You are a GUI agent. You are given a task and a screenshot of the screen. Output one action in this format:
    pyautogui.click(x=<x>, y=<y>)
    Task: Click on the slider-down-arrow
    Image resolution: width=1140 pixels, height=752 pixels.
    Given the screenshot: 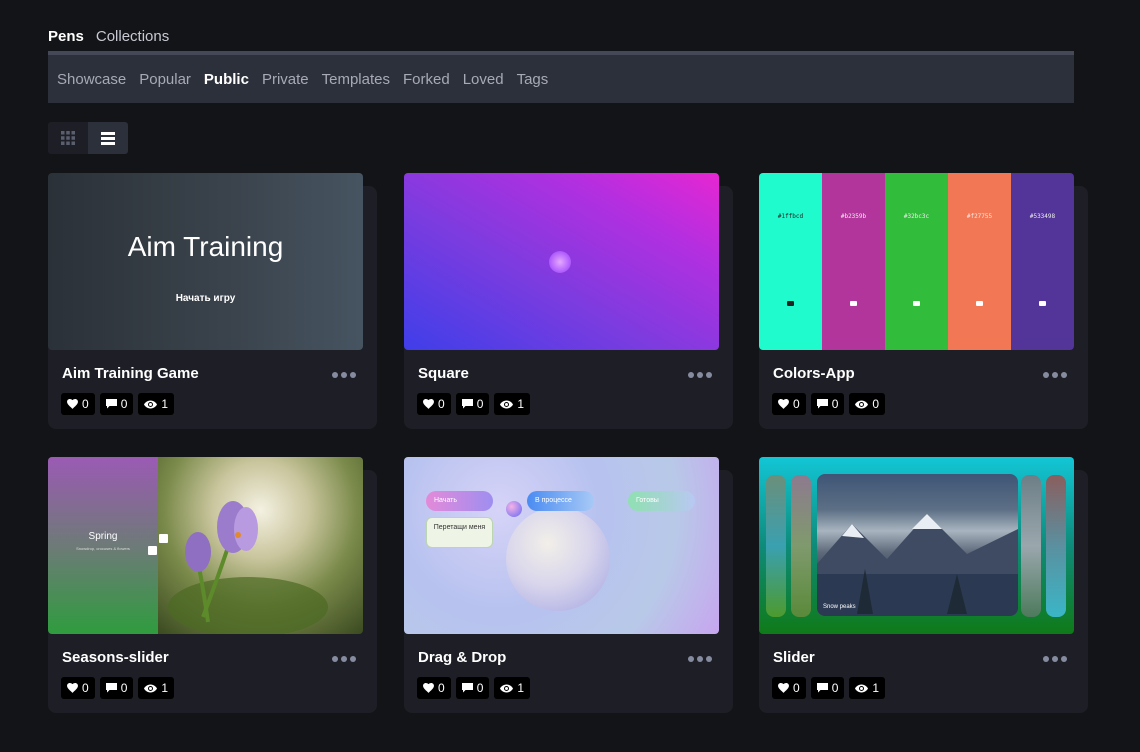 What is the action you would take?
    pyautogui.click(x=152, y=550)
    